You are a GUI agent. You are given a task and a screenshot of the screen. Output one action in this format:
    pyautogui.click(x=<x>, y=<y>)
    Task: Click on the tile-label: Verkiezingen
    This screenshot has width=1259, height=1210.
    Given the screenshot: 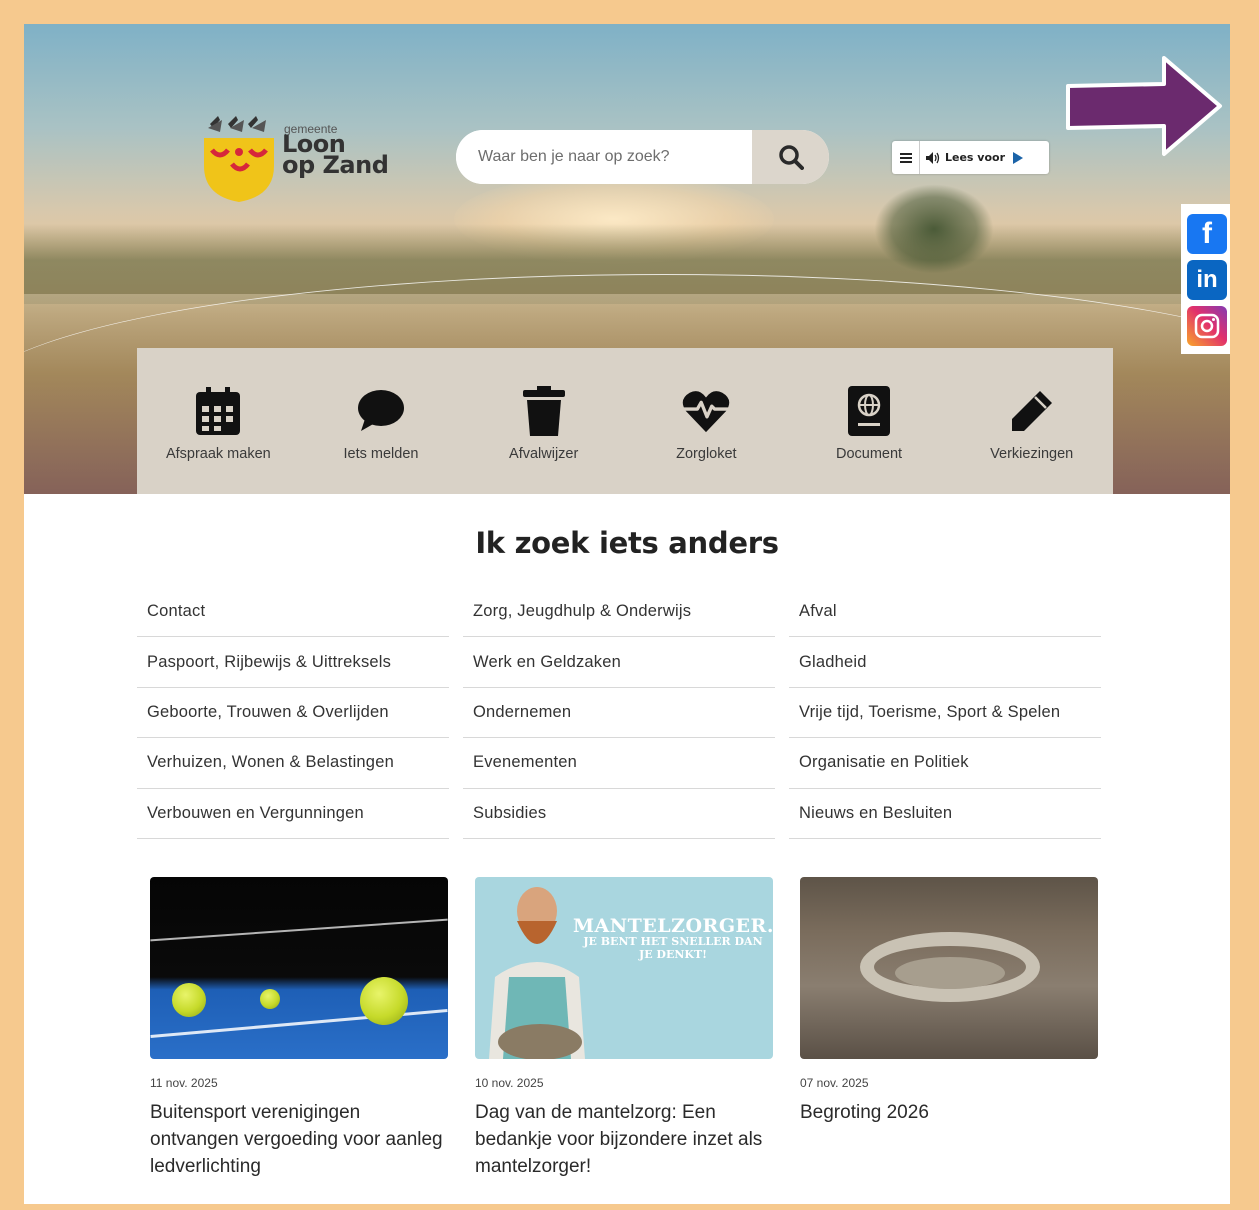 What is the action you would take?
    pyautogui.click(x=1032, y=454)
    